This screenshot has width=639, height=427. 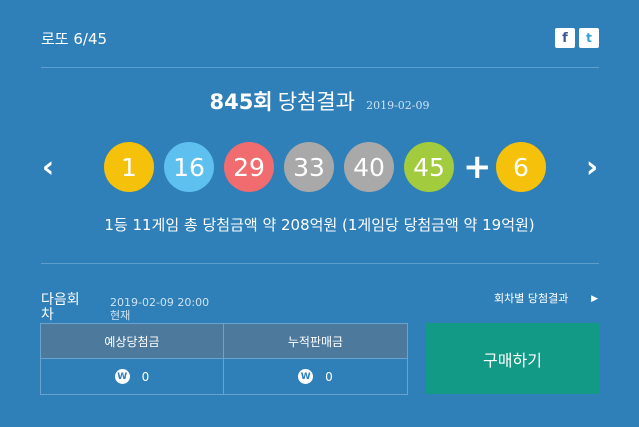 What do you see at coordinates (48, 167) in the screenshot?
I see `prev-round-arrow-icon: ‹` at bounding box center [48, 167].